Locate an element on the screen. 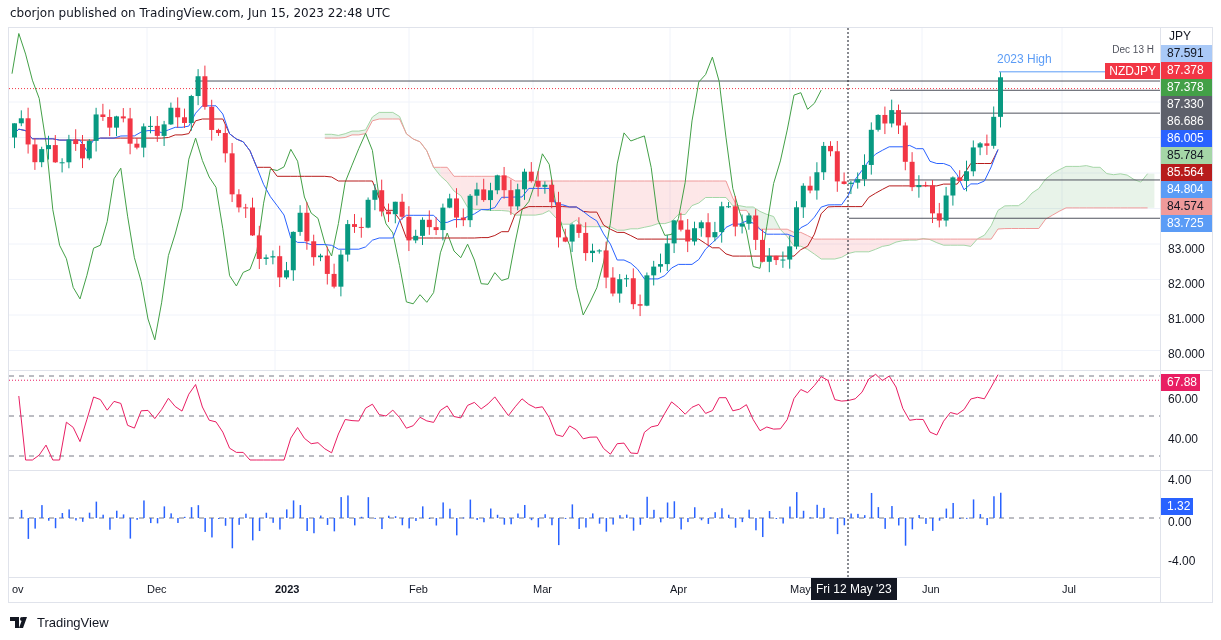 This screenshot has height=640, width=1221. axis-tick-label: 83.000 is located at coordinates (1186, 249).